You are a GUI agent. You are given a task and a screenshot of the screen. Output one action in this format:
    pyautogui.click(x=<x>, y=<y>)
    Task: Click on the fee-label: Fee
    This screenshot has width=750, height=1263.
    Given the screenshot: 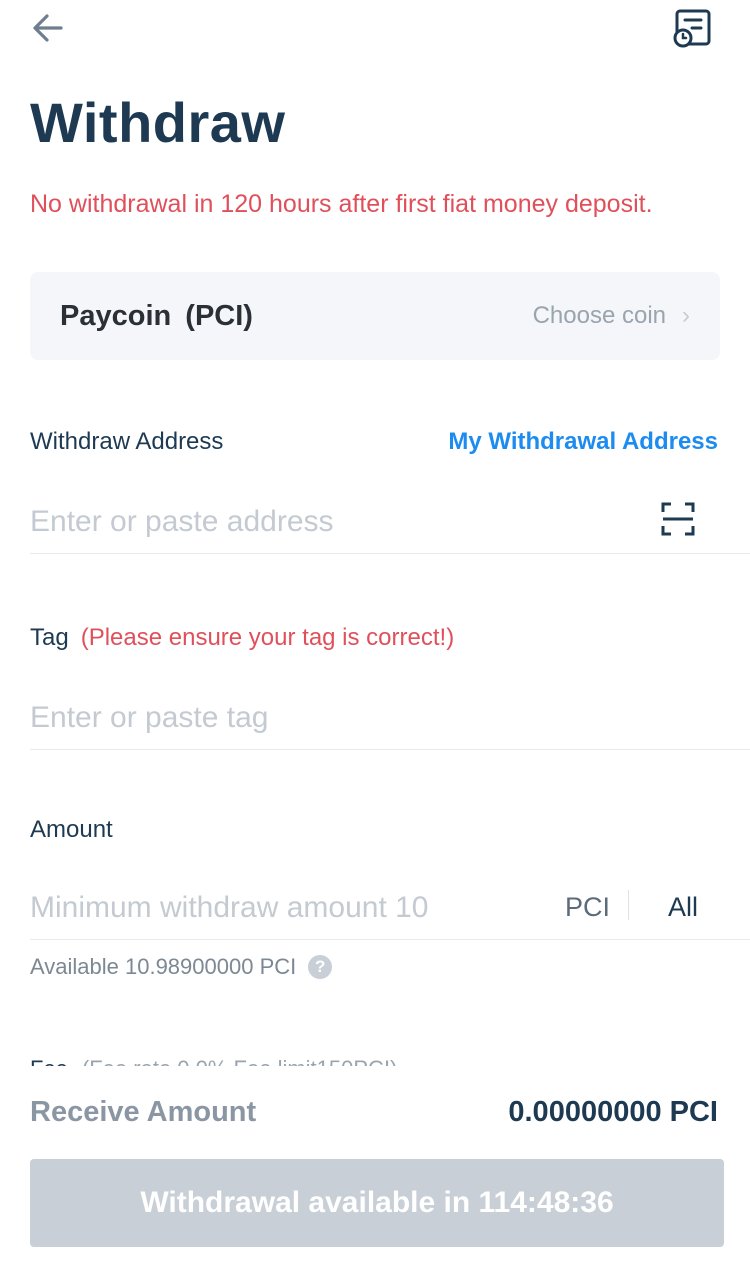 What is the action you would take?
    pyautogui.click(x=49, y=1061)
    